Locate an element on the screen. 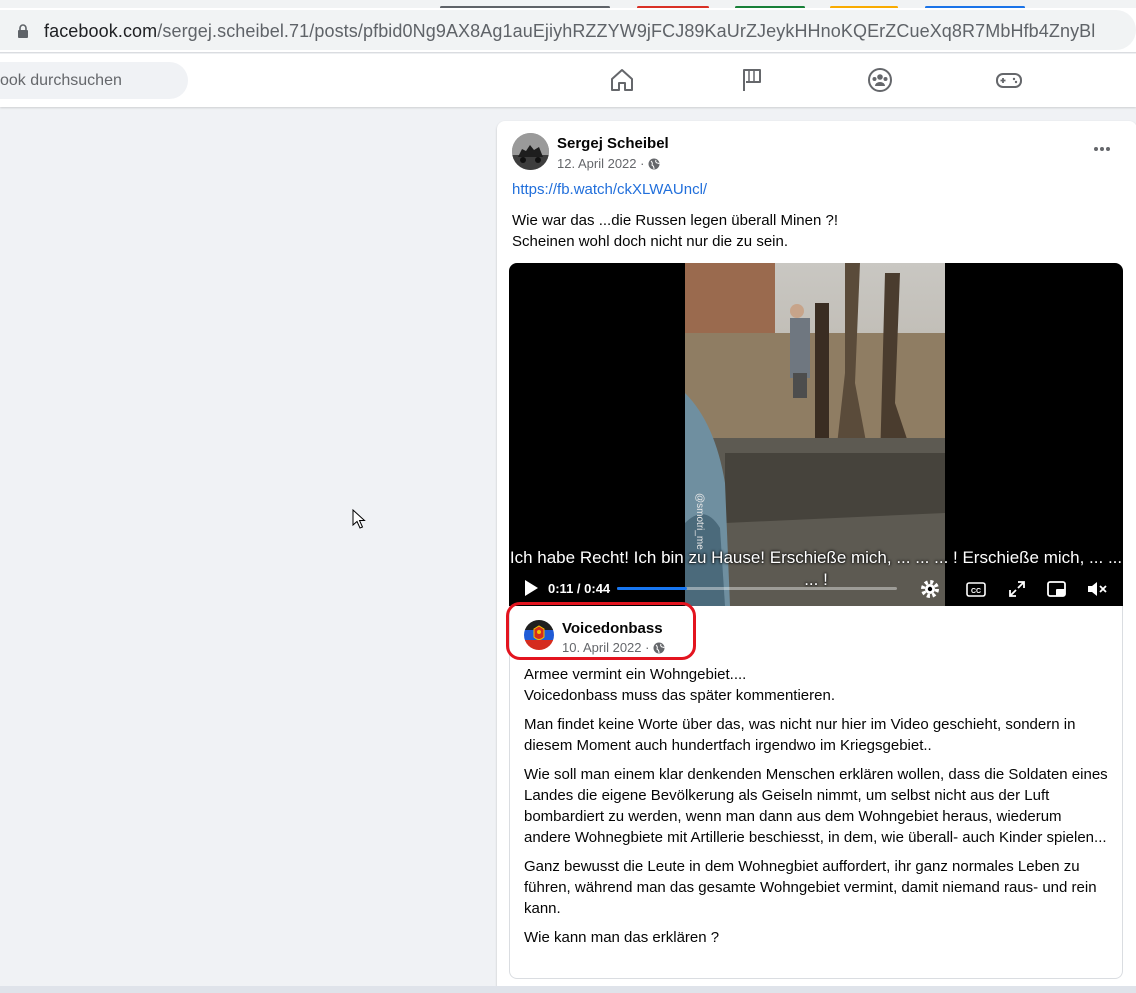  shared-post-date: 10. April 2022 · is located at coordinates (605, 647).